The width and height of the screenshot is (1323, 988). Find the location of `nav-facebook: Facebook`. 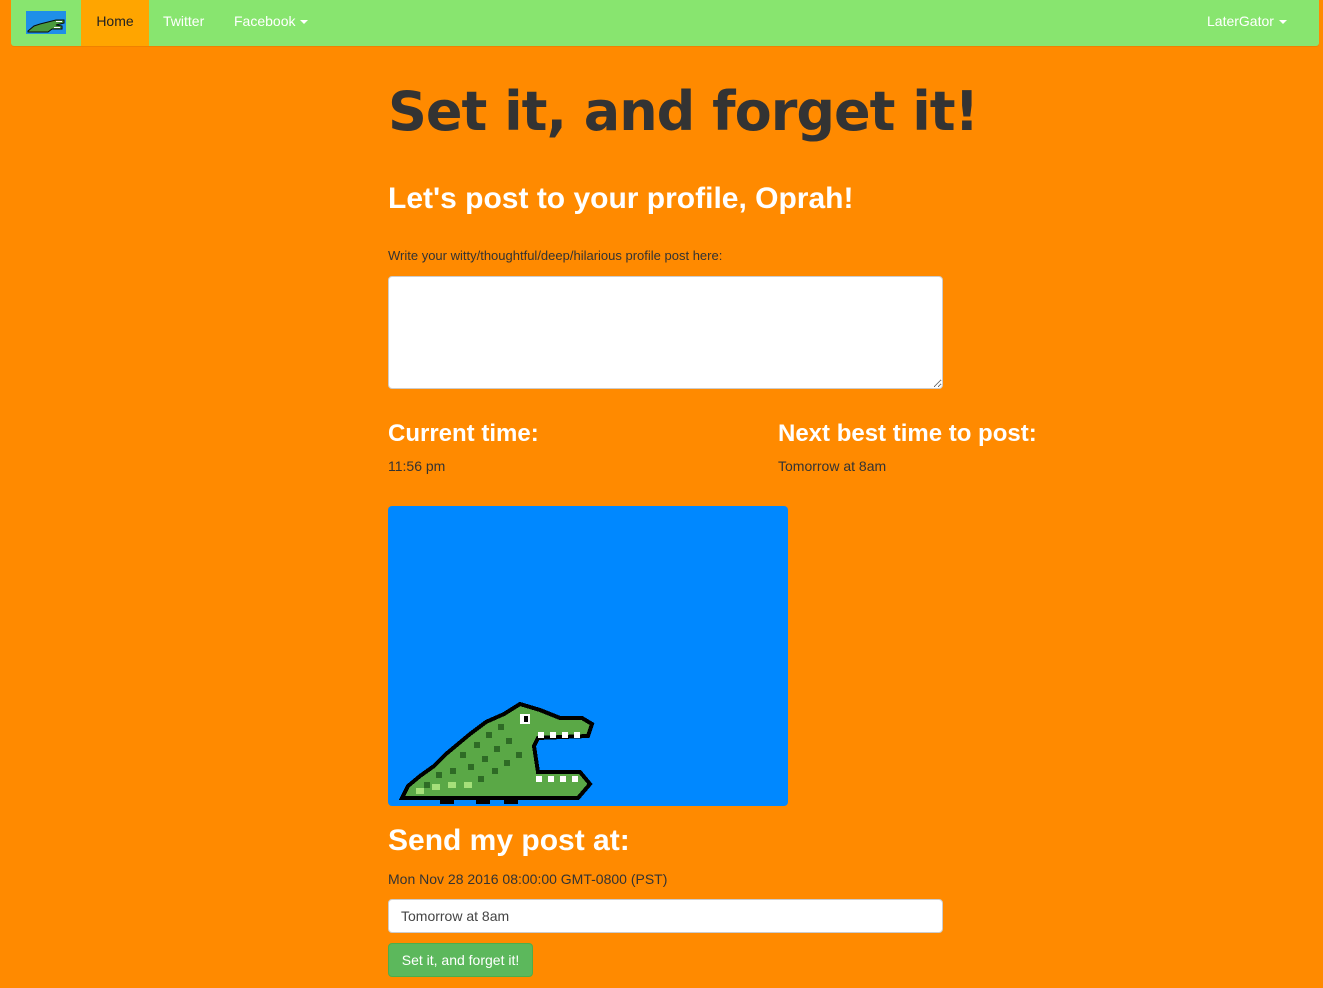

nav-facebook: Facebook is located at coordinates (271, 23).